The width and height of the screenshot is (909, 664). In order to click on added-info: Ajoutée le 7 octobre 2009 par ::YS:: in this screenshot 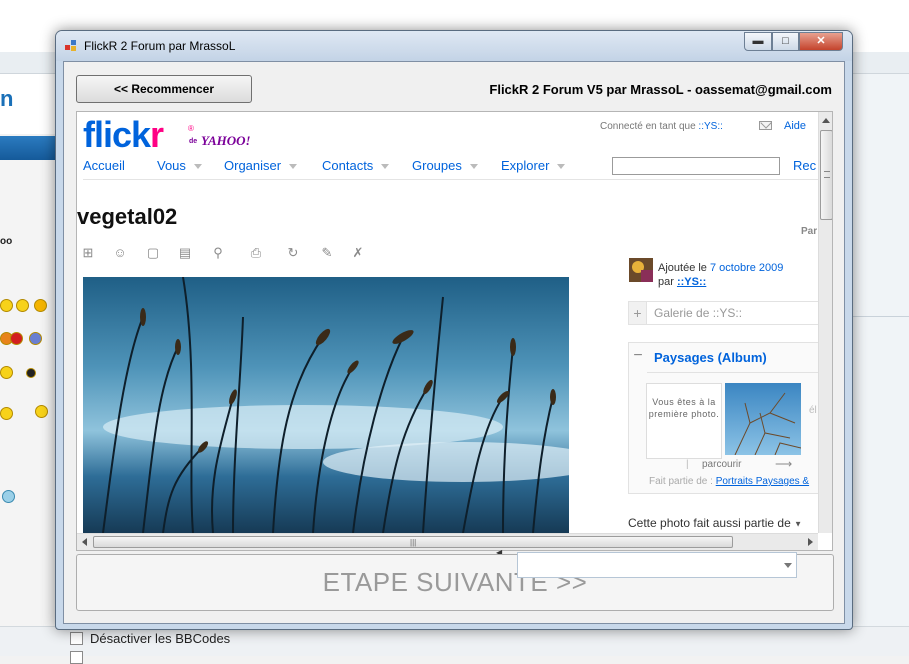, I will do `click(720, 275)`.